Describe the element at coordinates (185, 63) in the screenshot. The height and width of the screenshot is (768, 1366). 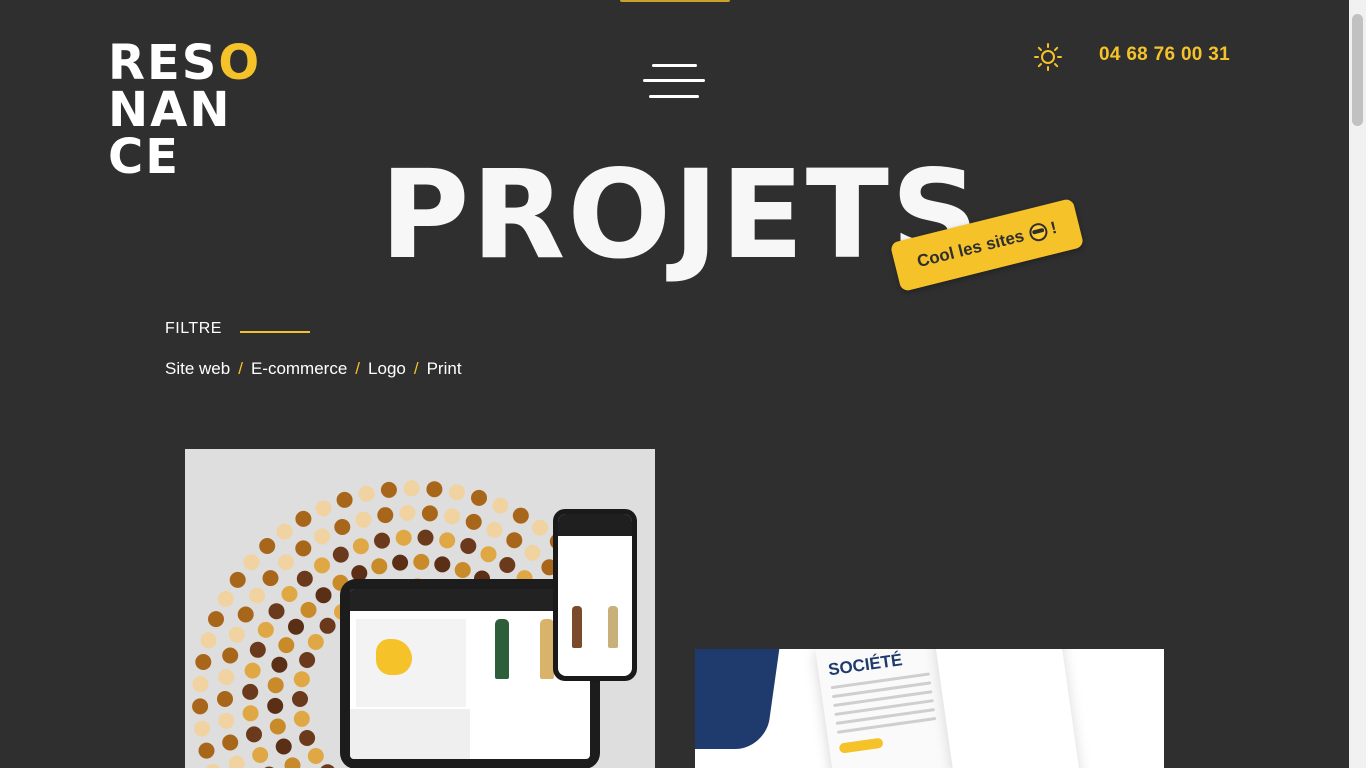
I see `logo-line-1: RESO` at that location.